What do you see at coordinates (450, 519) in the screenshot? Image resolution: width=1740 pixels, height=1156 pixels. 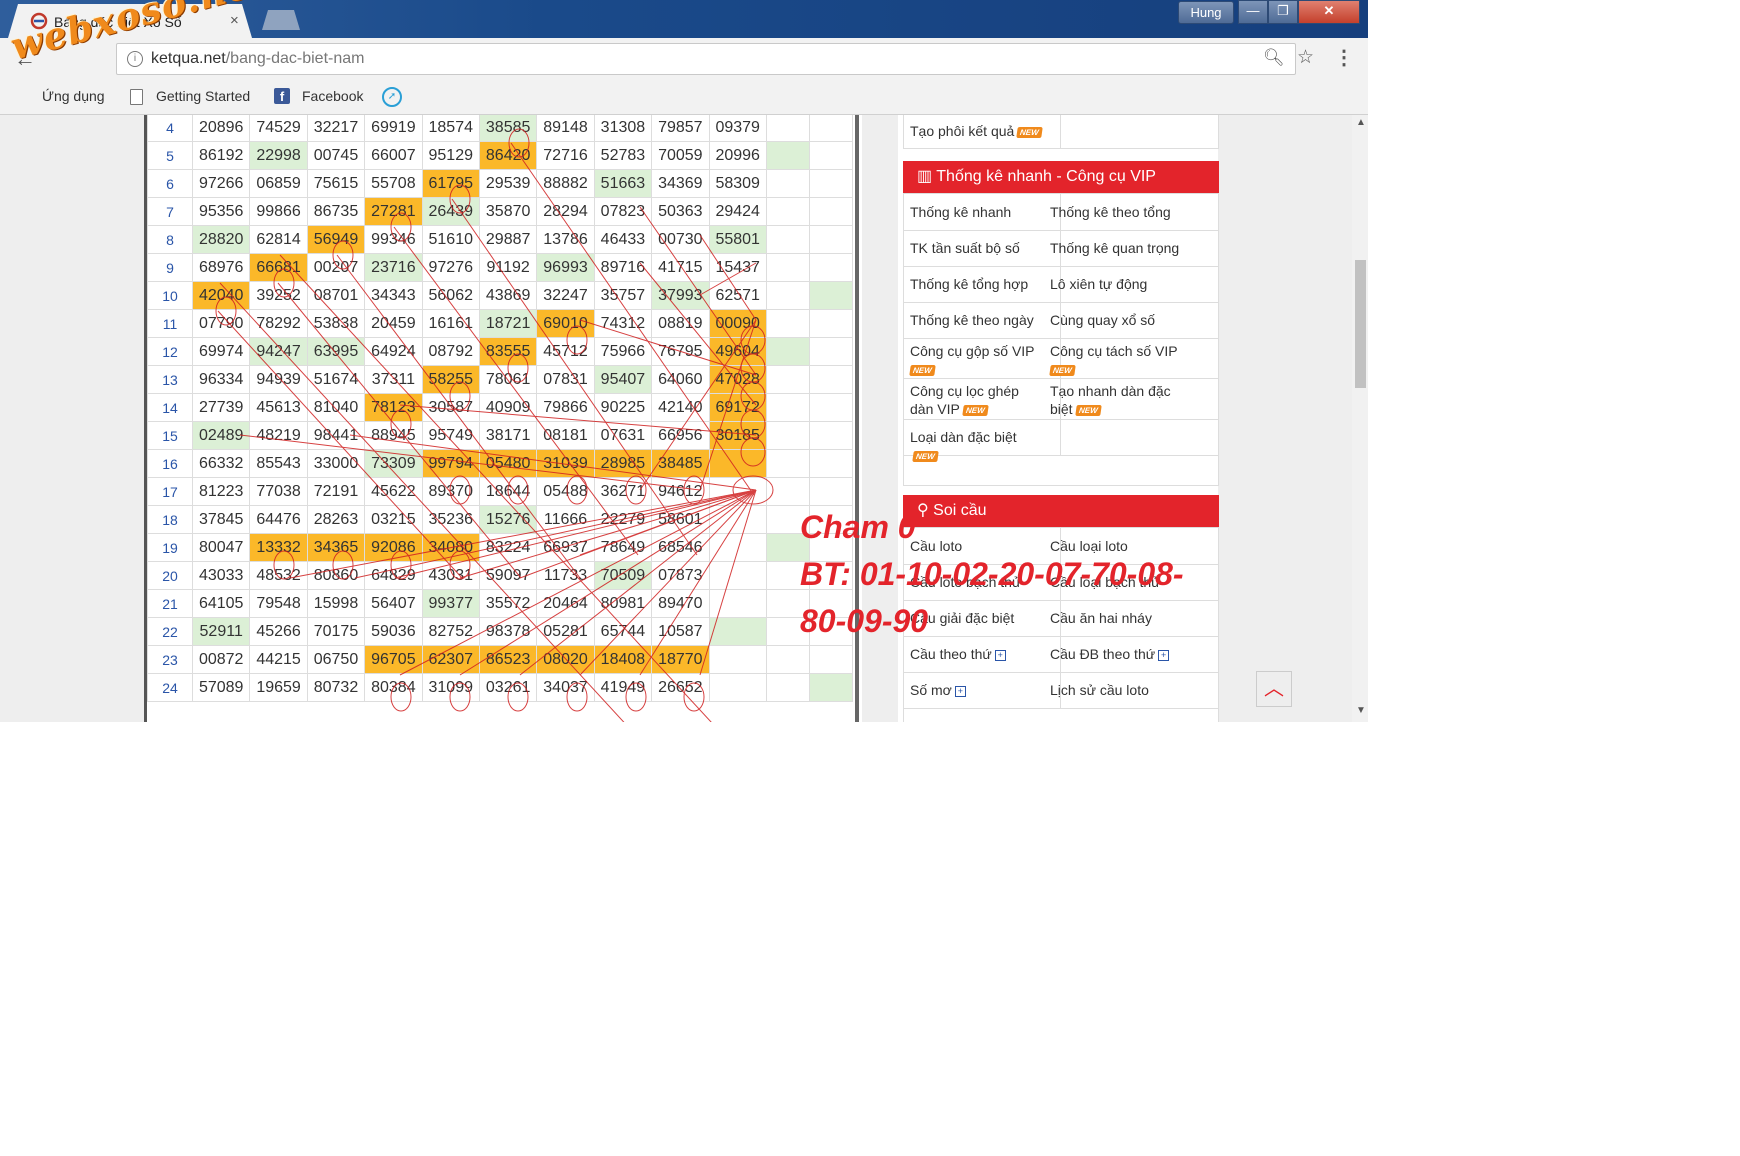 I see `result-cell: 35236` at bounding box center [450, 519].